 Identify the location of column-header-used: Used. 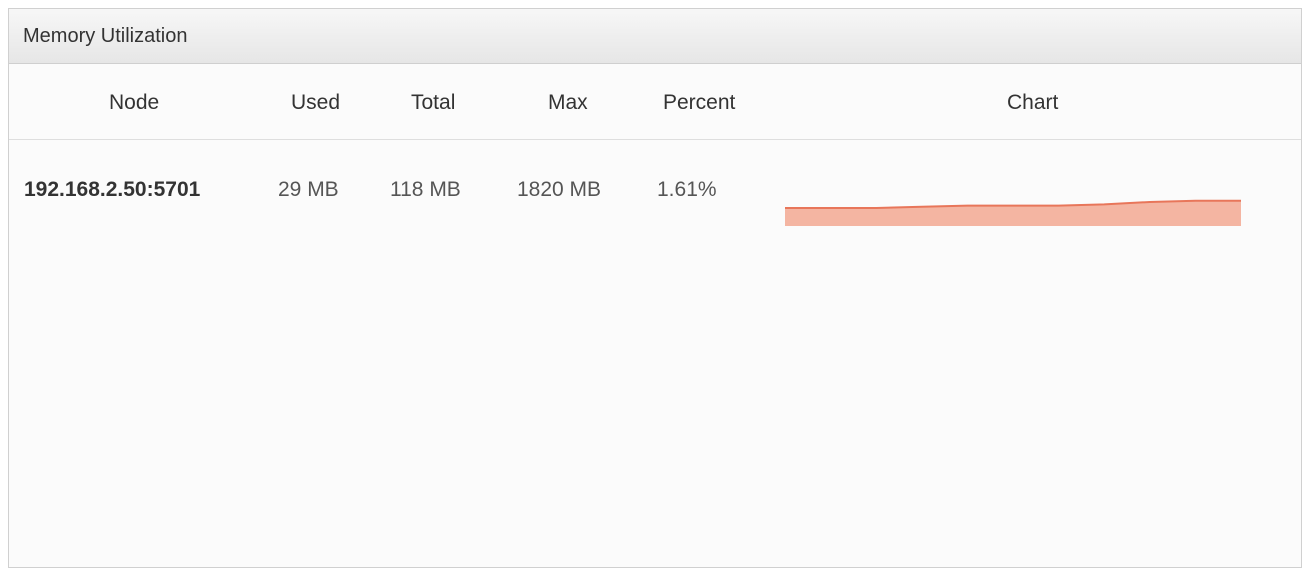
(315, 103).